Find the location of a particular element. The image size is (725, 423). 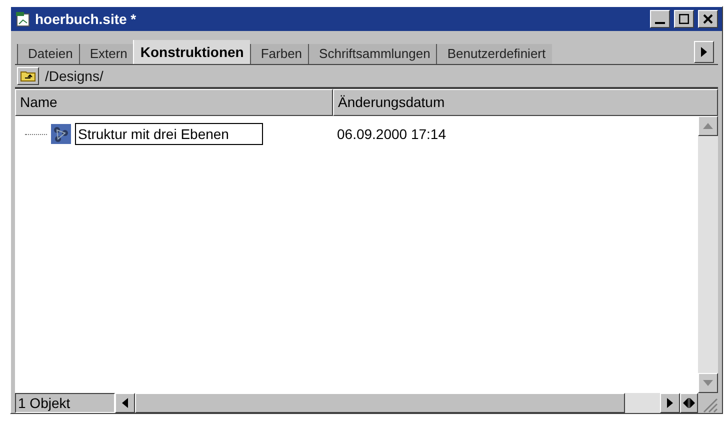

tab: Farben is located at coordinates (279, 54).